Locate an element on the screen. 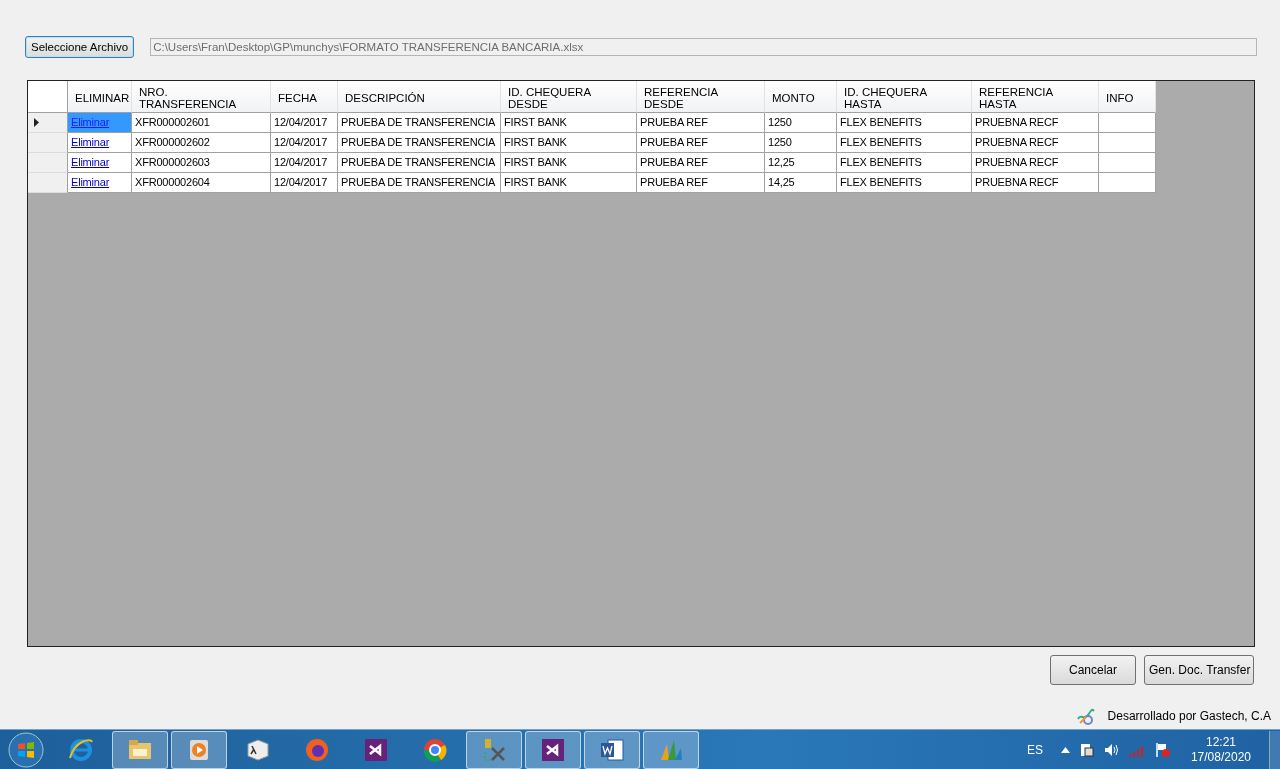 The image size is (1280, 769). speaker-icon is located at coordinates (1111, 750).